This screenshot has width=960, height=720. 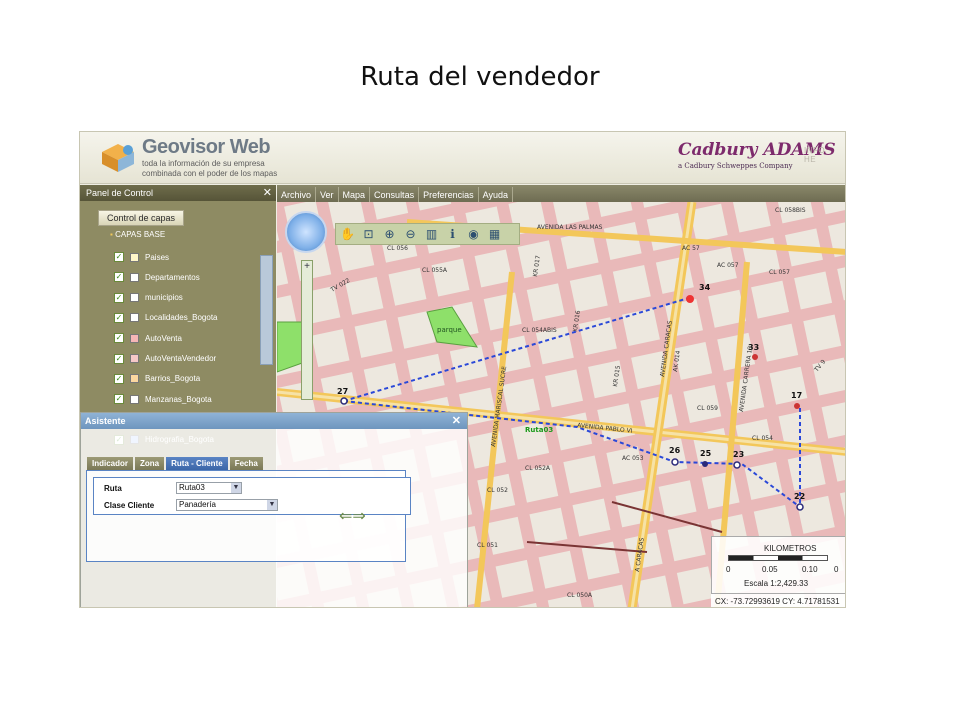 I want to click on brand-name: Geovisor Web, so click(x=206, y=147).